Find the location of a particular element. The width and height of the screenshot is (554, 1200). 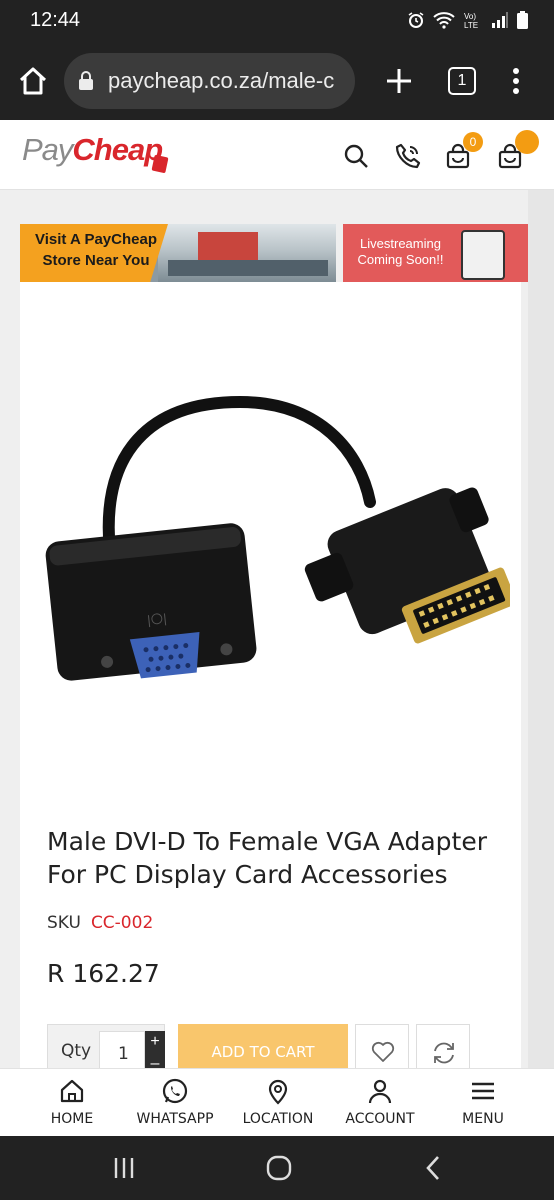

search-icon is located at coordinates (356, 156).